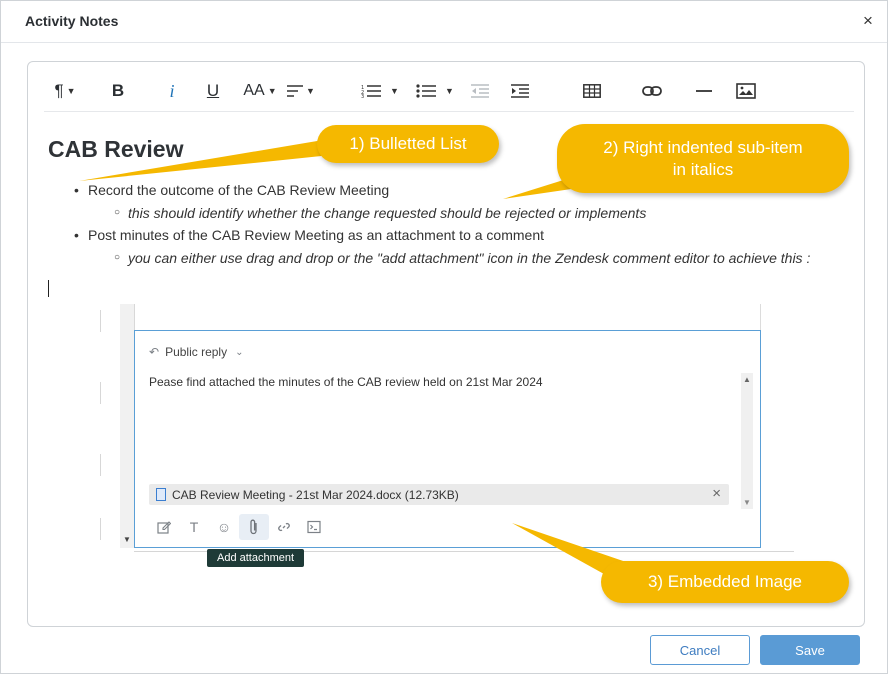 The height and width of the screenshot is (675, 888). I want to click on editor-toolbar: ¶ ▼ B i U AA ▼ ▼ 1 2 3 ▼ ▼, so click(449, 92).